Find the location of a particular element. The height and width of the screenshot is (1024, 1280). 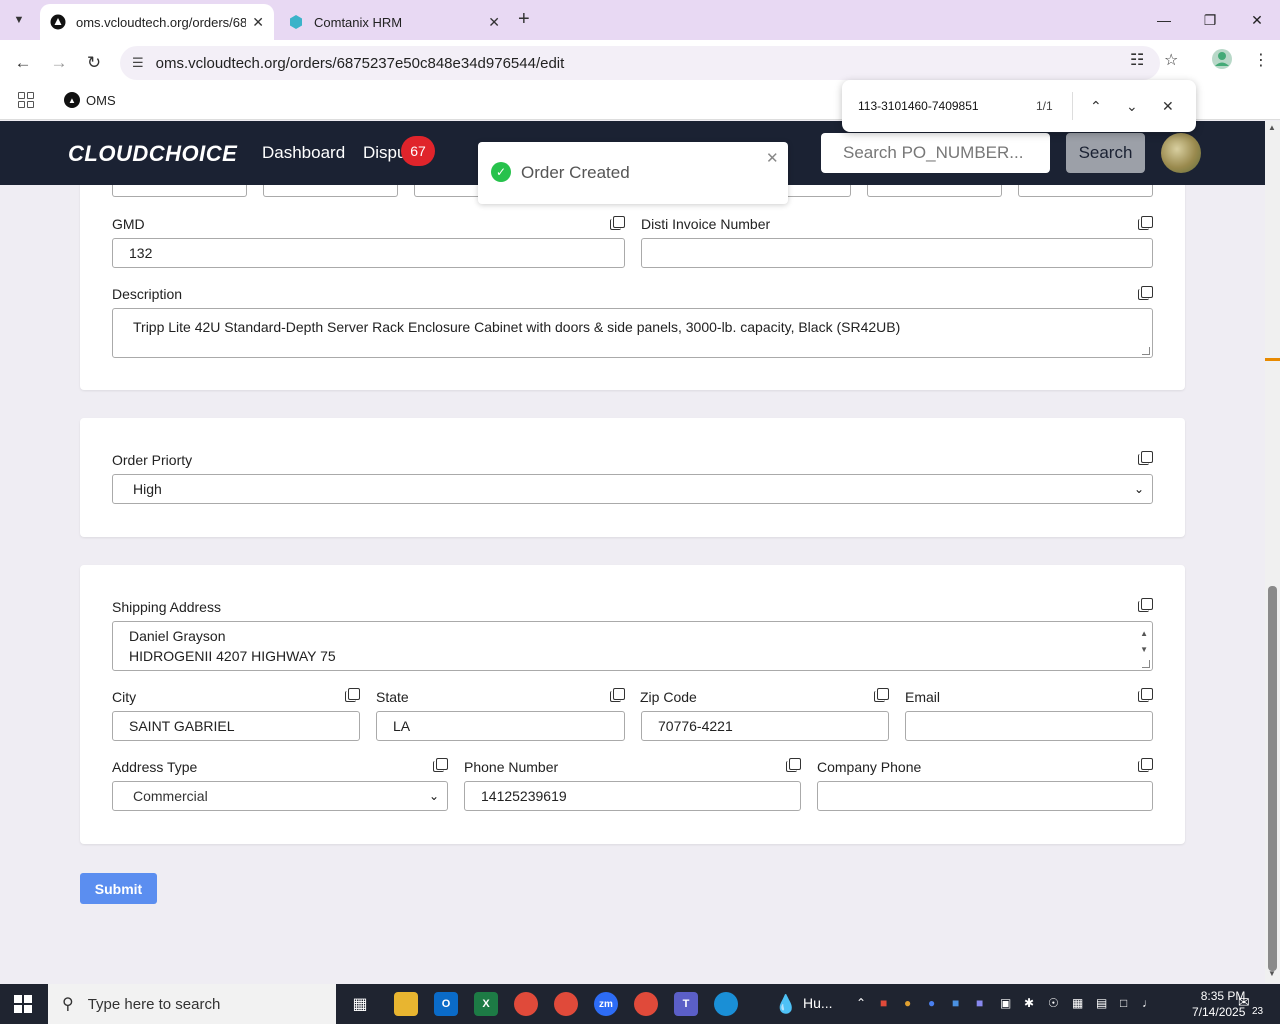

disti-invoice-input is located at coordinates (897, 253).